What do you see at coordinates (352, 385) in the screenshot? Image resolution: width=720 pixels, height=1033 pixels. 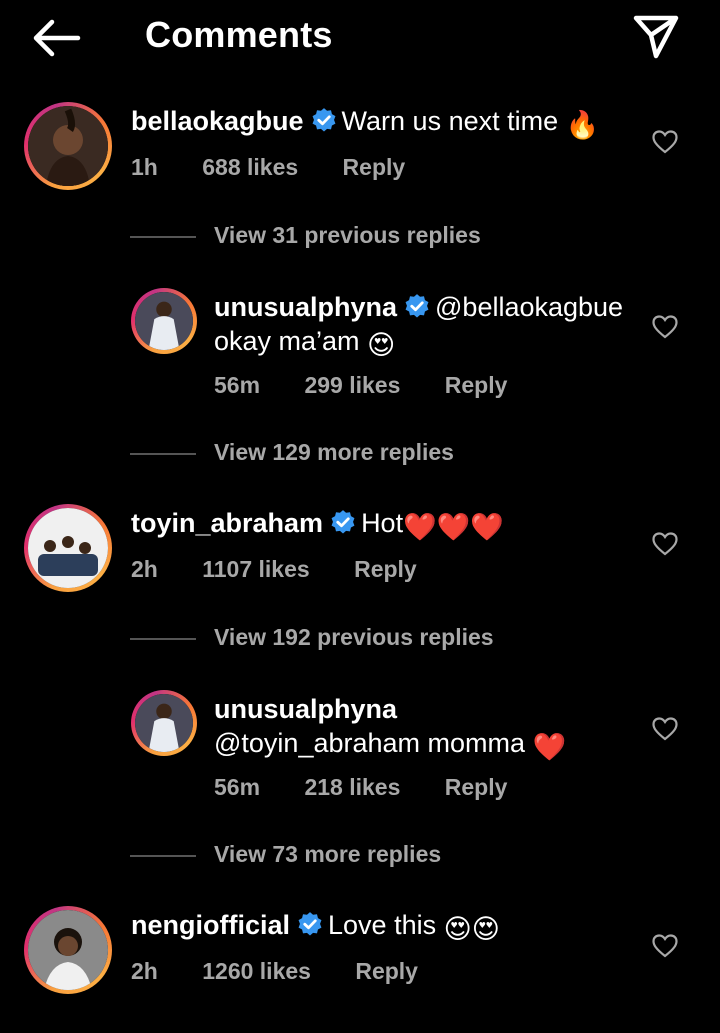 I see `reply-likes: 299 likes` at bounding box center [352, 385].